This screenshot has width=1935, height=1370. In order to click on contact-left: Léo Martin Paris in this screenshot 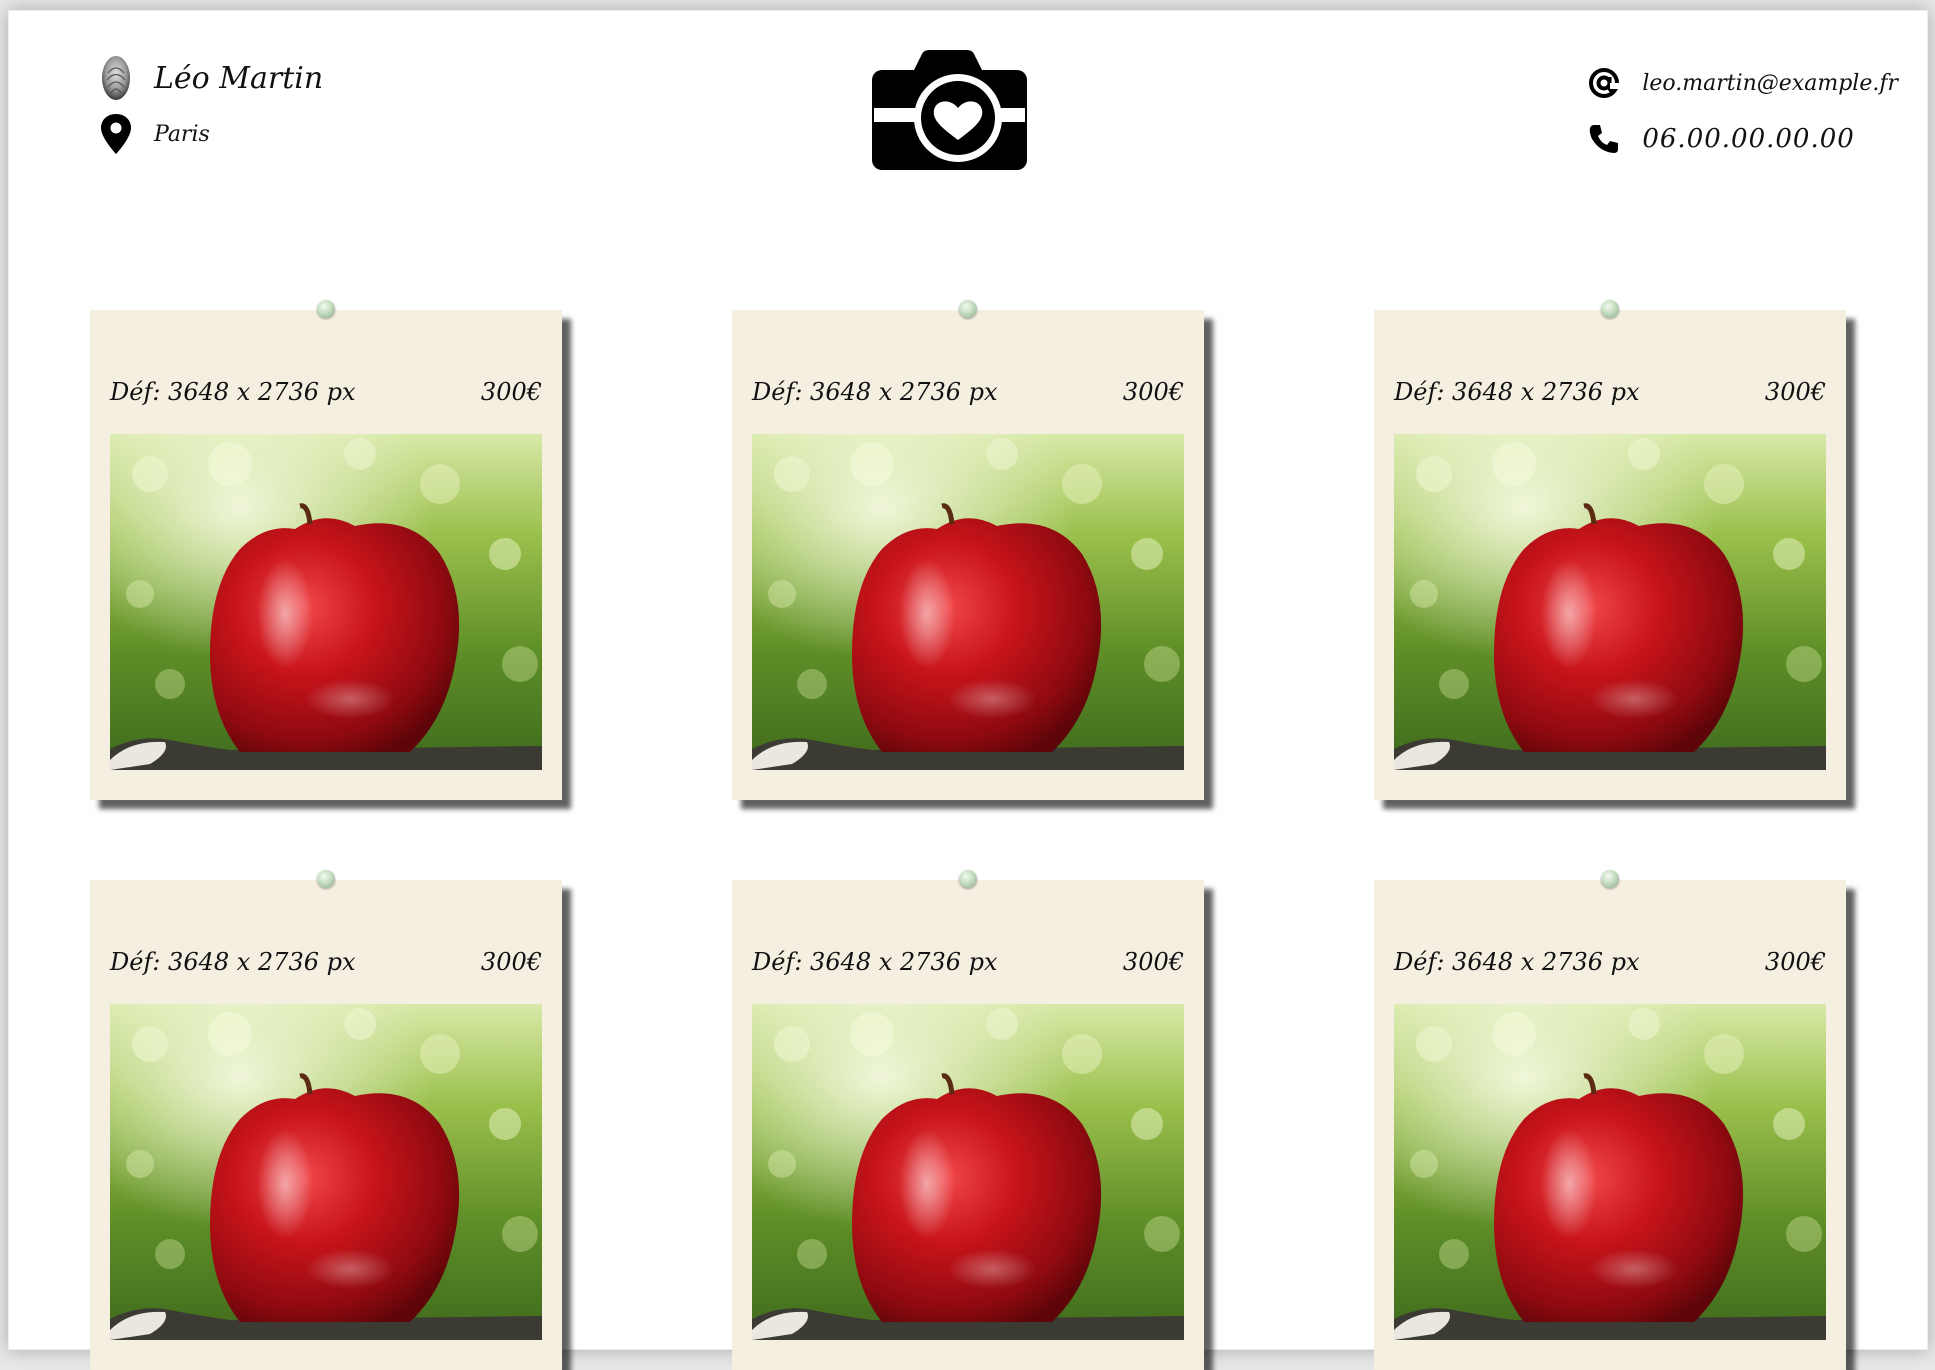, I will do `click(210, 106)`.